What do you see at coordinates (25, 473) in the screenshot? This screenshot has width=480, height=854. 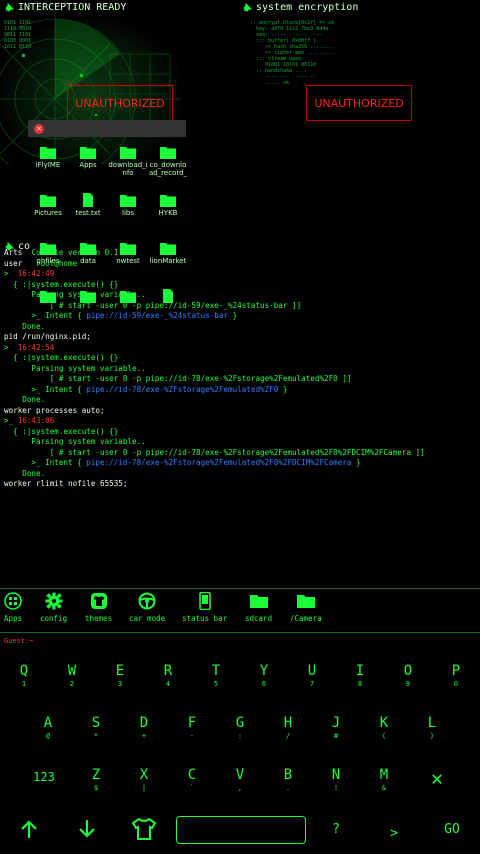 I see `terminal-segment: Done.` at bounding box center [25, 473].